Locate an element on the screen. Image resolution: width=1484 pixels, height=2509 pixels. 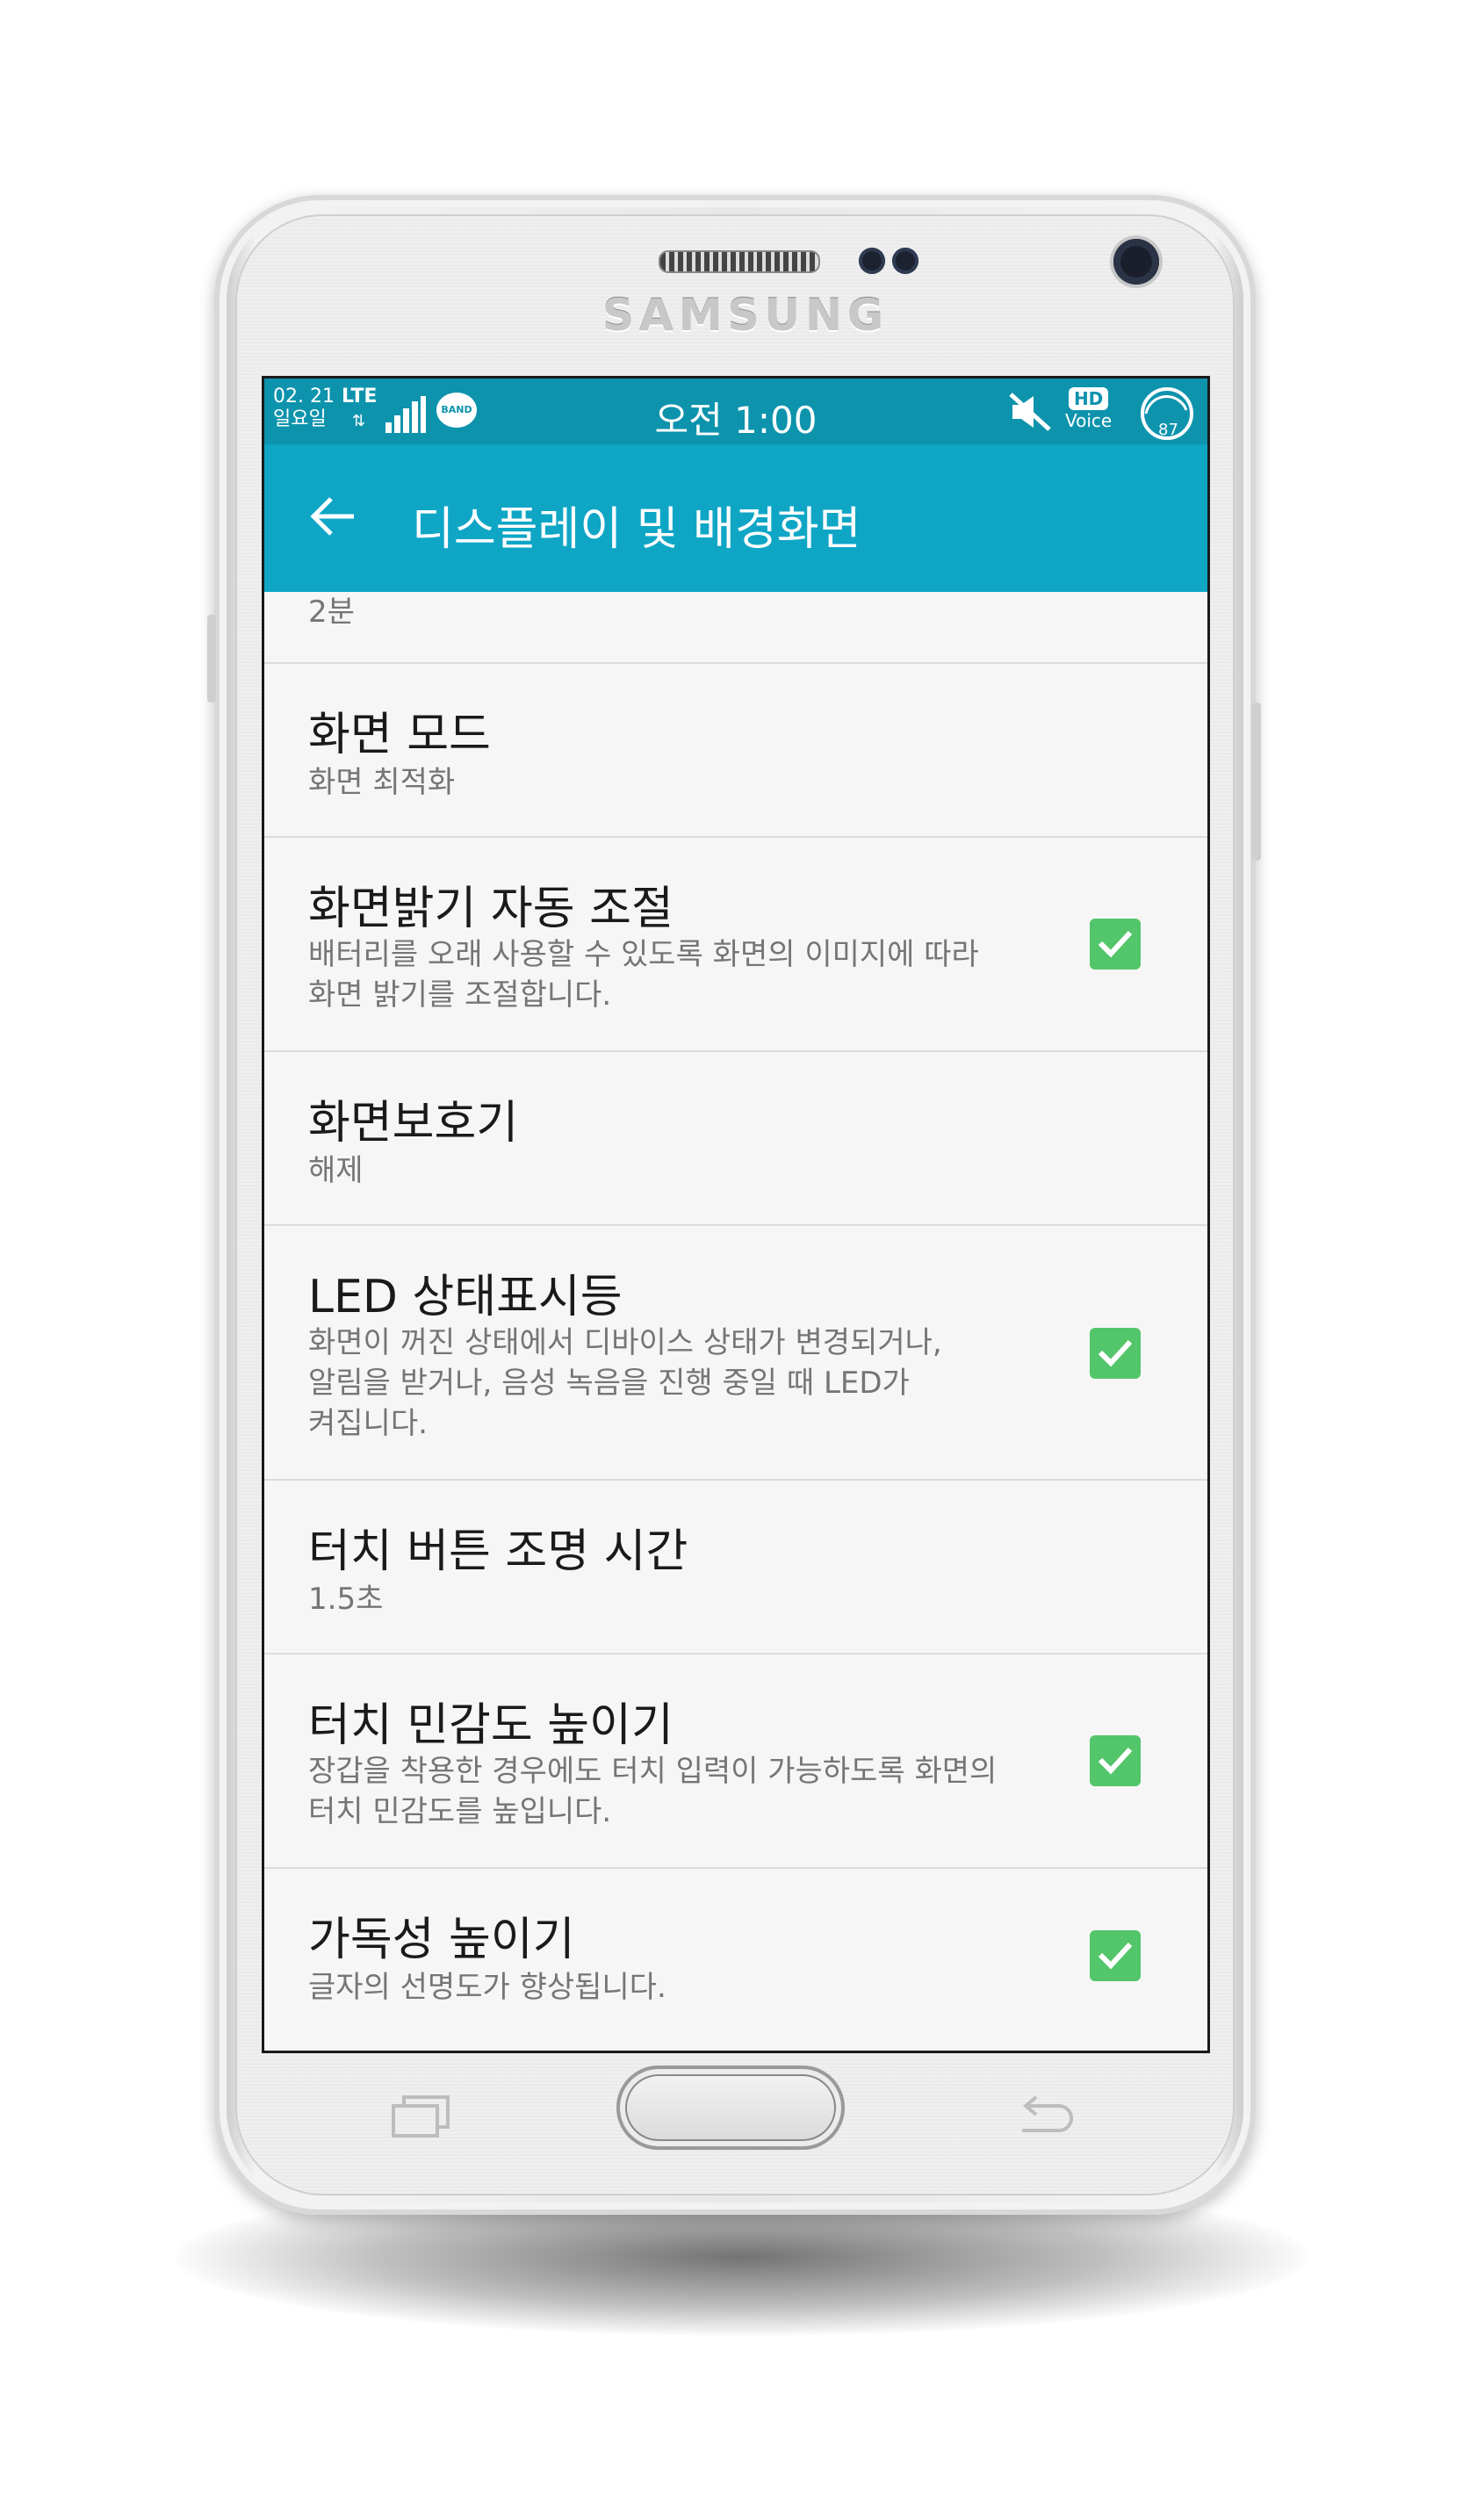
list-item-touch-key-light: 터치 버튼 조명 시간 1.5초 is located at coordinates (735, 1568).